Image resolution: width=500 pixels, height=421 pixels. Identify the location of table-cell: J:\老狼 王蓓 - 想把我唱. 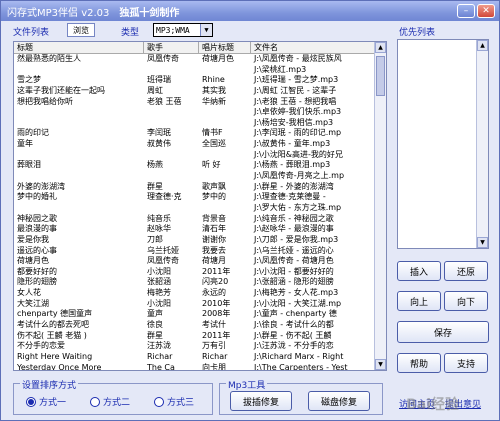
(295, 101).